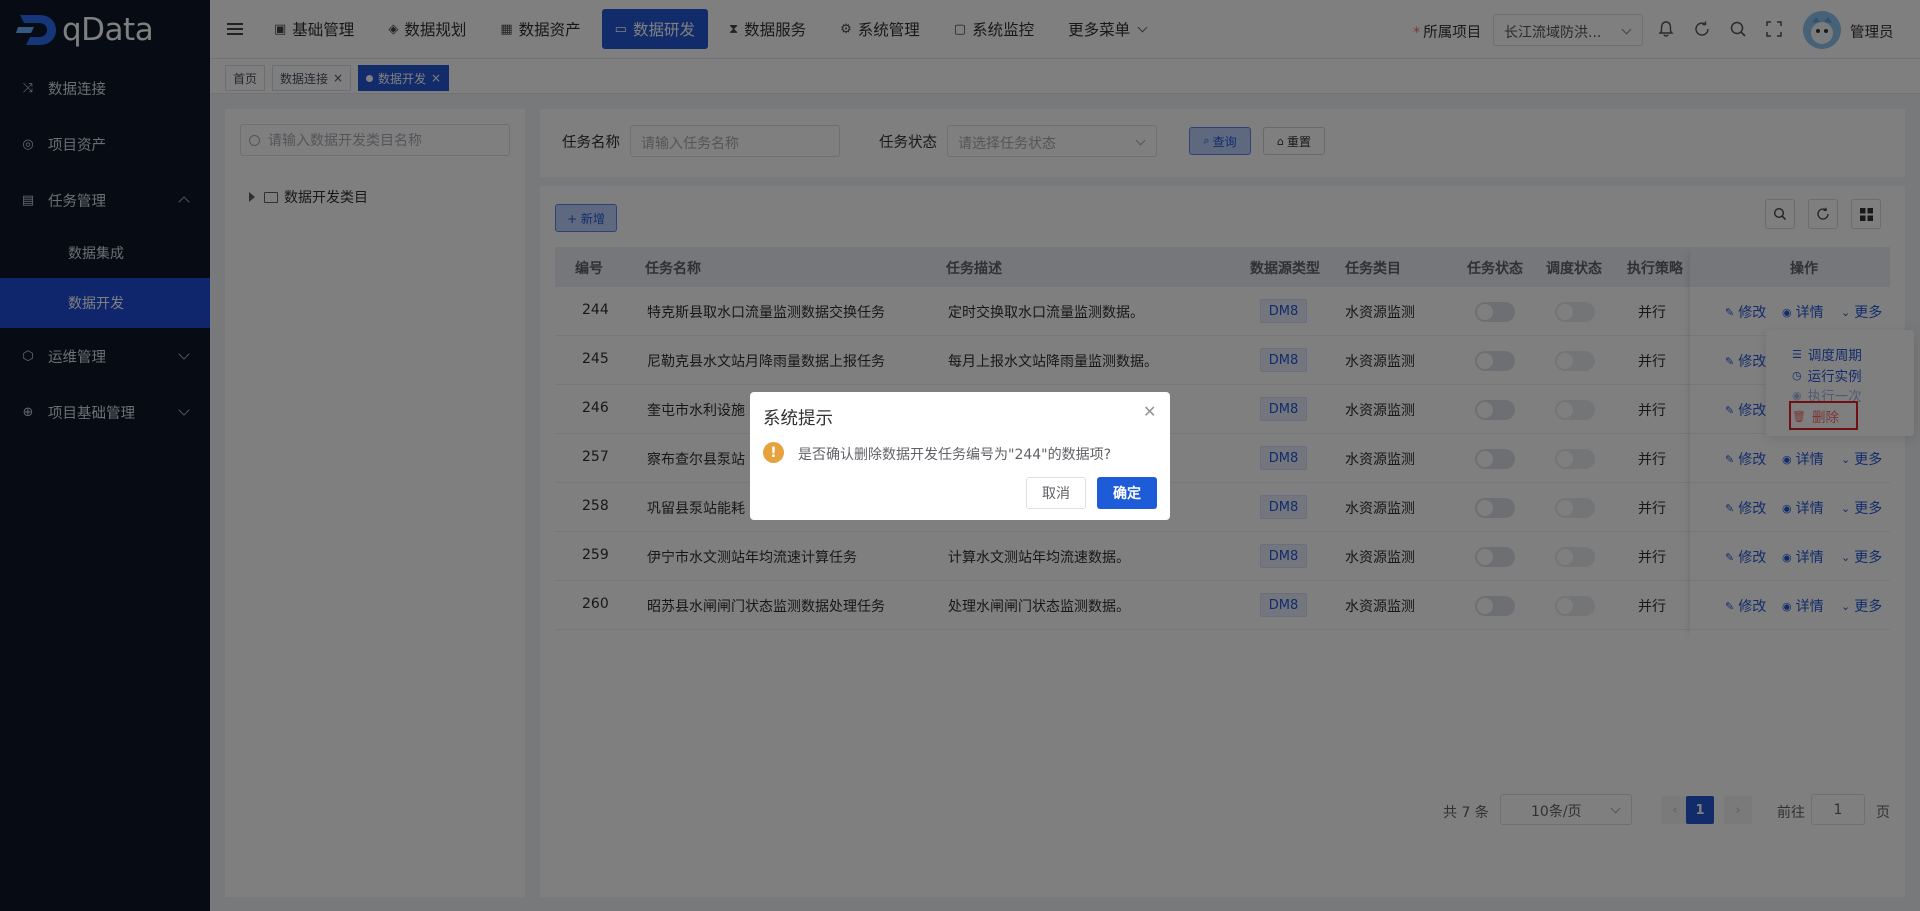 Image resolution: width=1920 pixels, height=911 pixels. I want to click on confirm-button: 确定, so click(1127, 493).